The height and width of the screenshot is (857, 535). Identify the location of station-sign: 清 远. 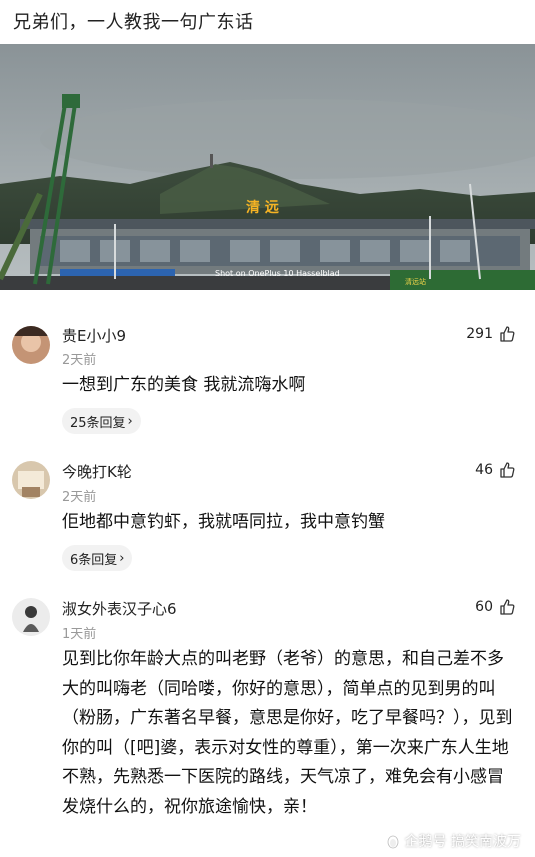
(262, 207).